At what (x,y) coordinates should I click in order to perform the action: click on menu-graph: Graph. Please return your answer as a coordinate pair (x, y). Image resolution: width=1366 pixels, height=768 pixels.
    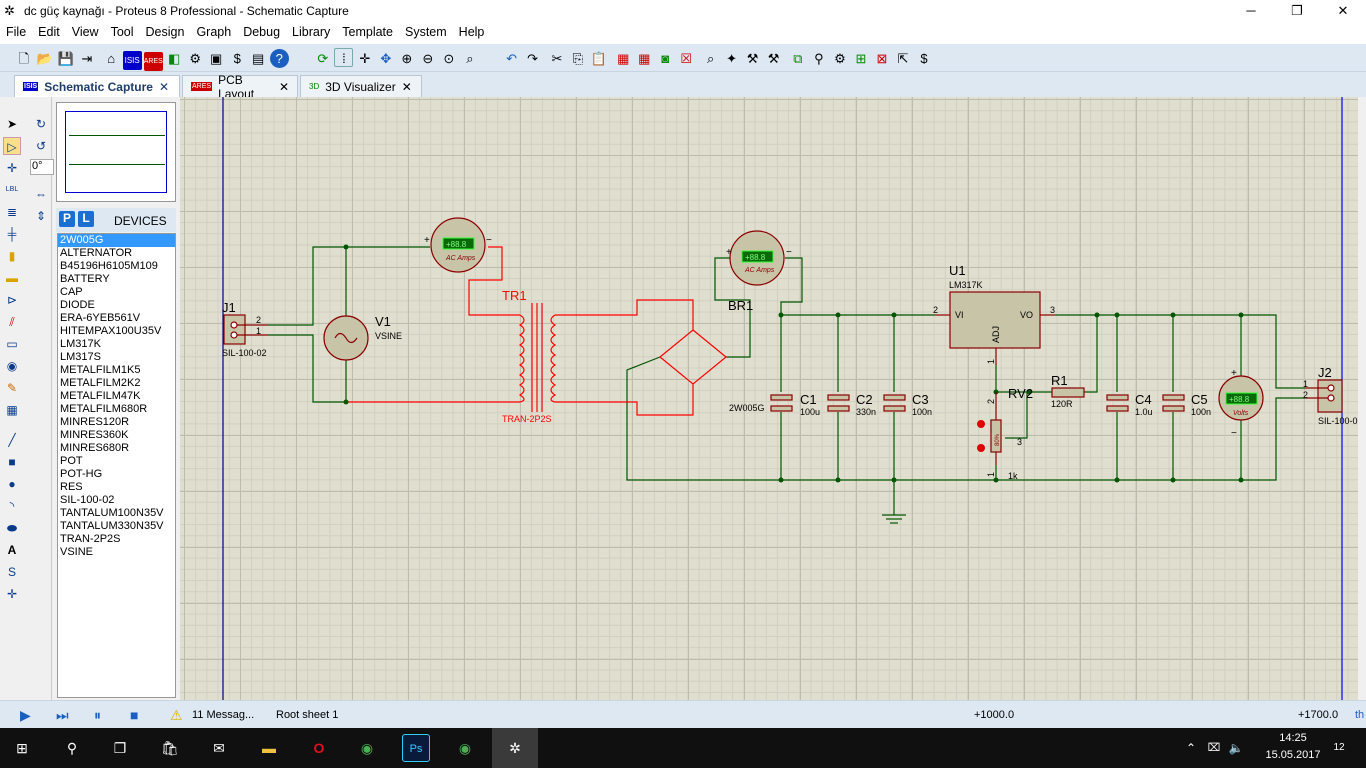
    Looking at the image, I should click on (213, 32).